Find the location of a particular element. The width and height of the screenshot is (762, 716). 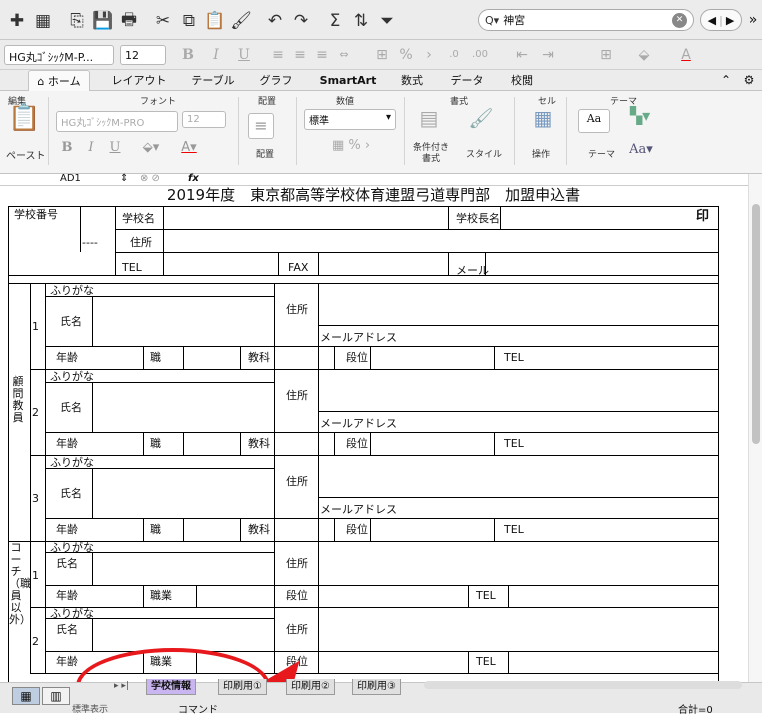

tel-label: TEL is located at coordinates (514, 529).